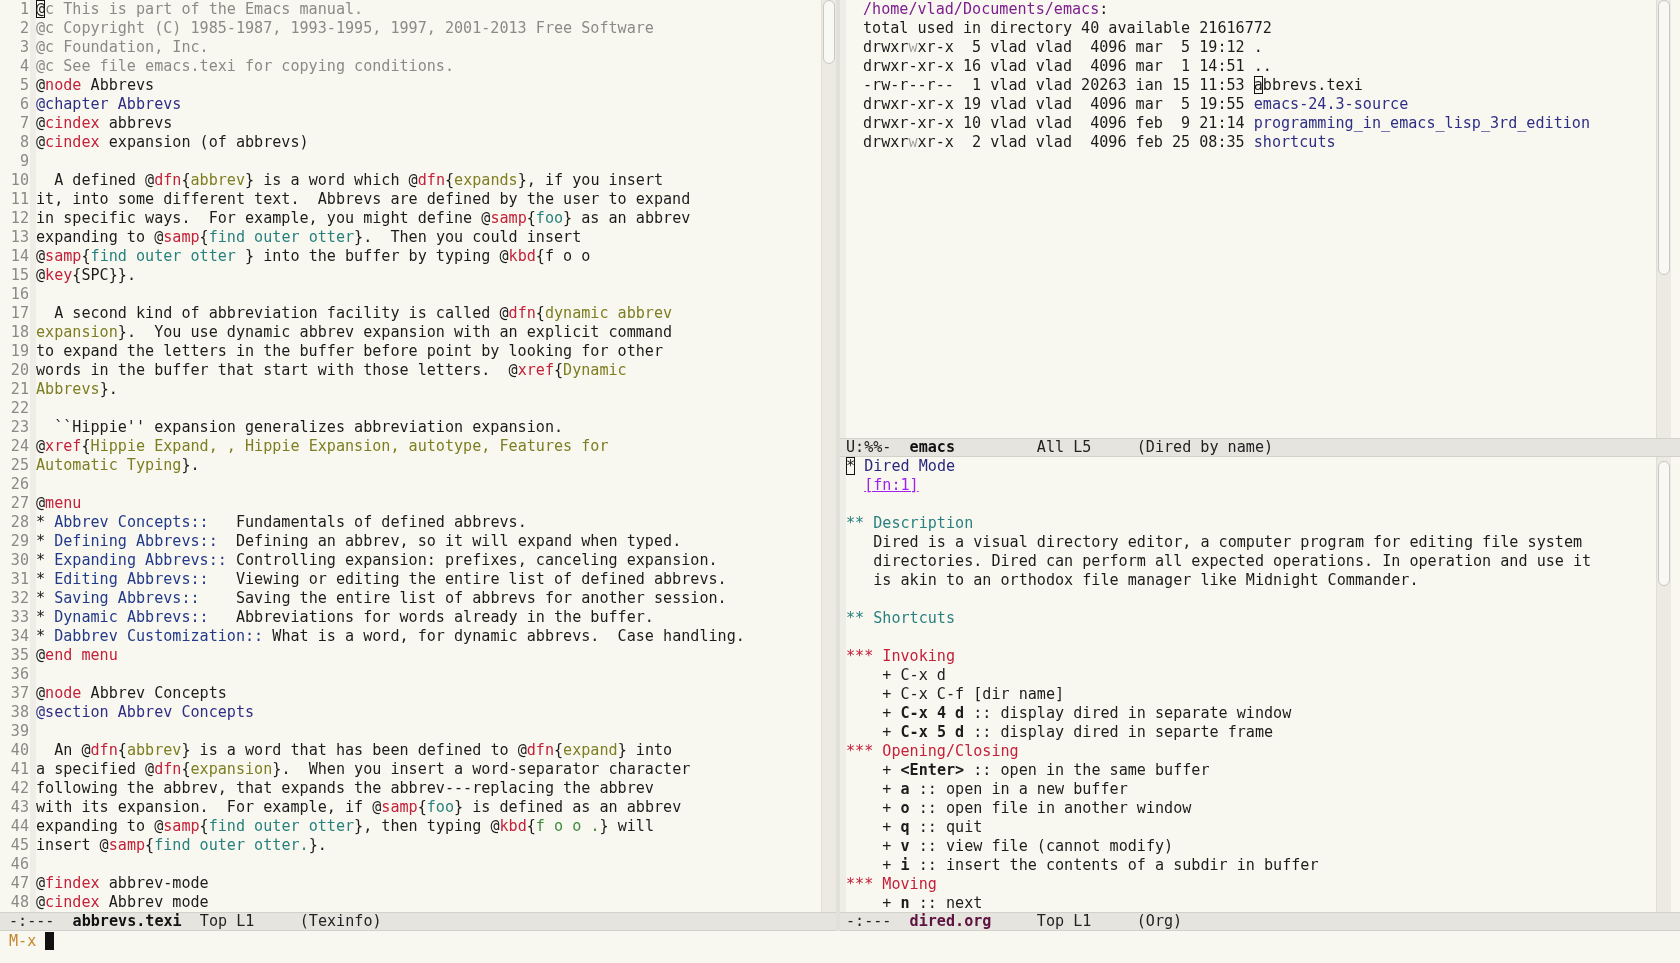  What do you see at coordinates (23, 941) in the screenshot?
I see `minibuffer-prompt: M-x` at bounding box center [23, 941].